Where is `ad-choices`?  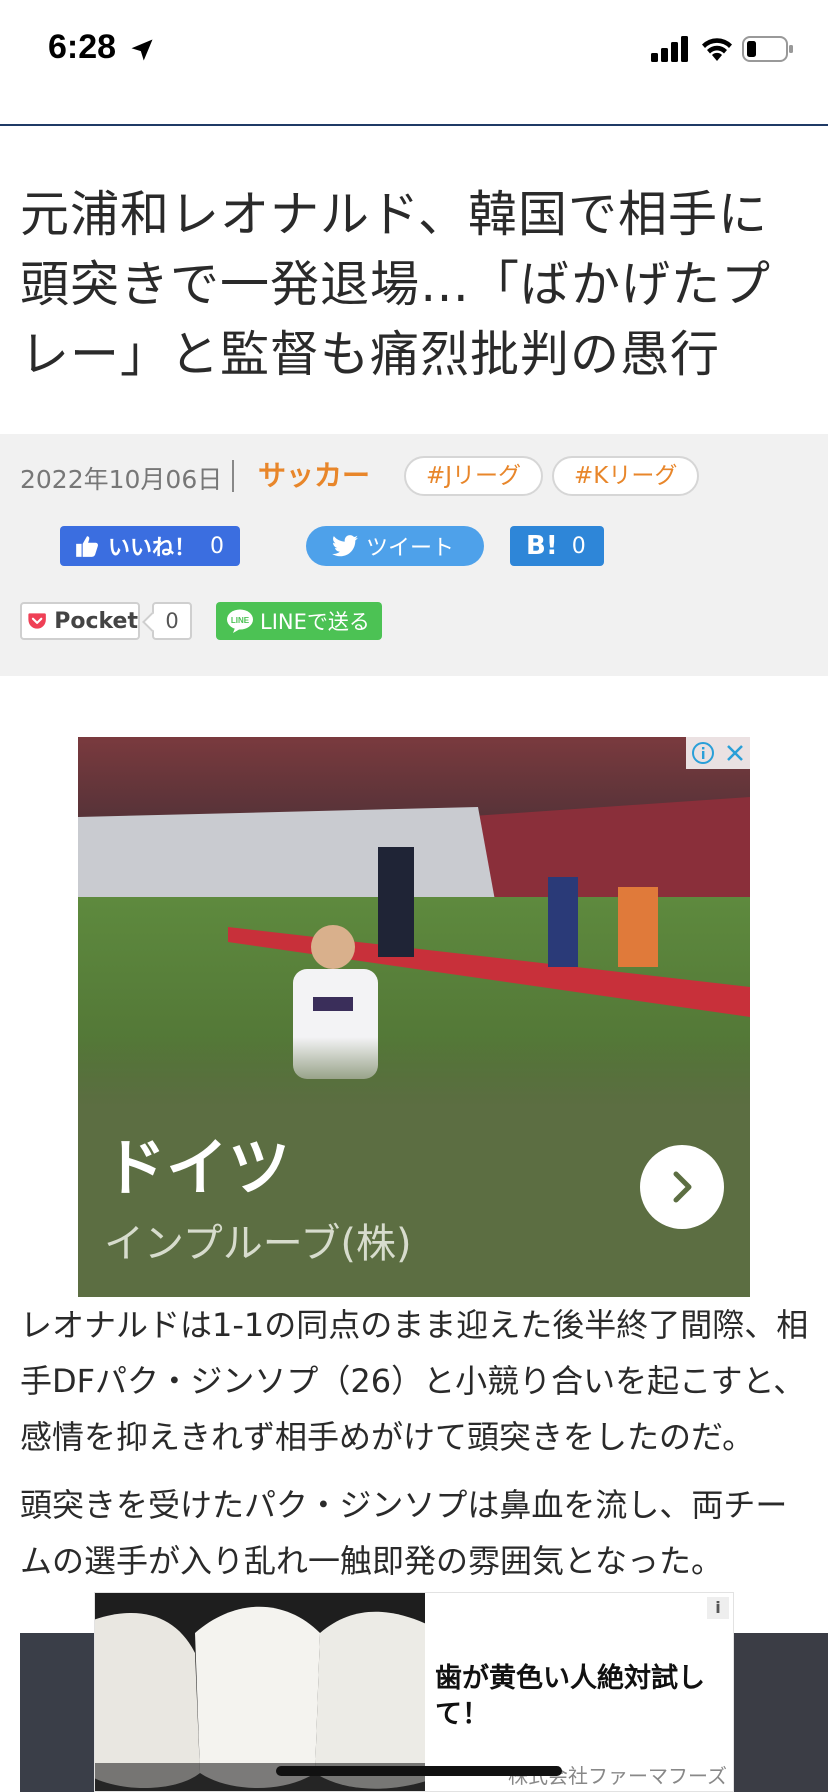
ad-choices is located at coordinates (718, 753).